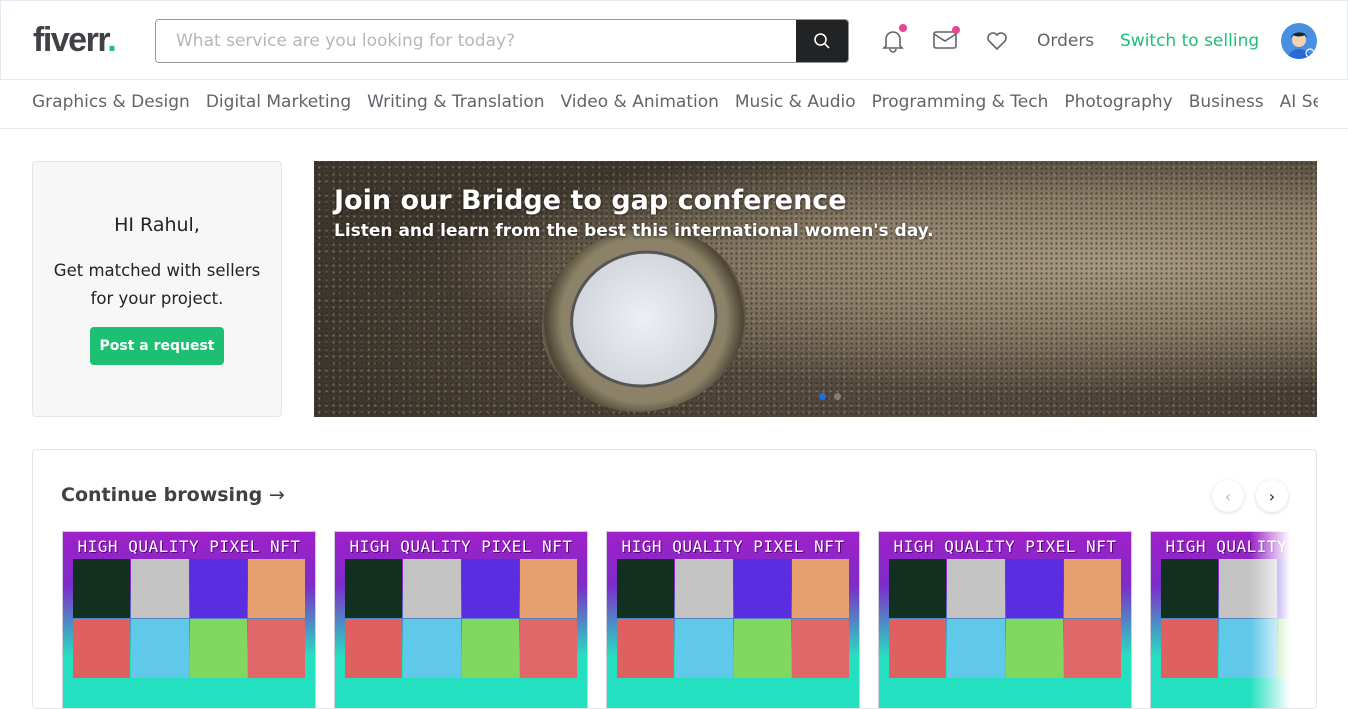 The image size is (1348, 709). Describe the element at coordinates (1065, 41) in the screenshot. I see `orders-link: Orders` at that location.